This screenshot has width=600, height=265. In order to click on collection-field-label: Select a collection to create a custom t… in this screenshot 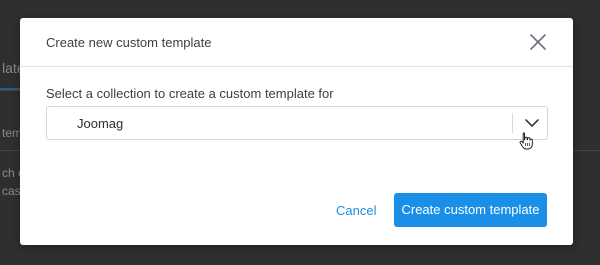, I will do `click(190, 93)`.